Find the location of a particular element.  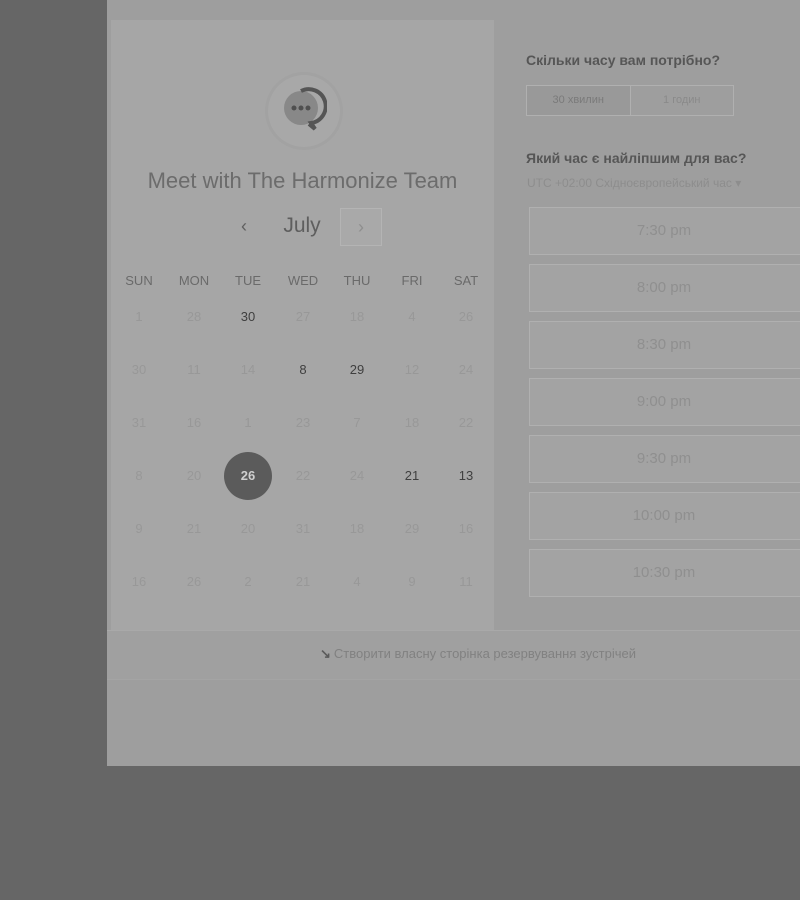

duration-question: Скільки часу вам потрібно? is located at coordinates (623, 60).